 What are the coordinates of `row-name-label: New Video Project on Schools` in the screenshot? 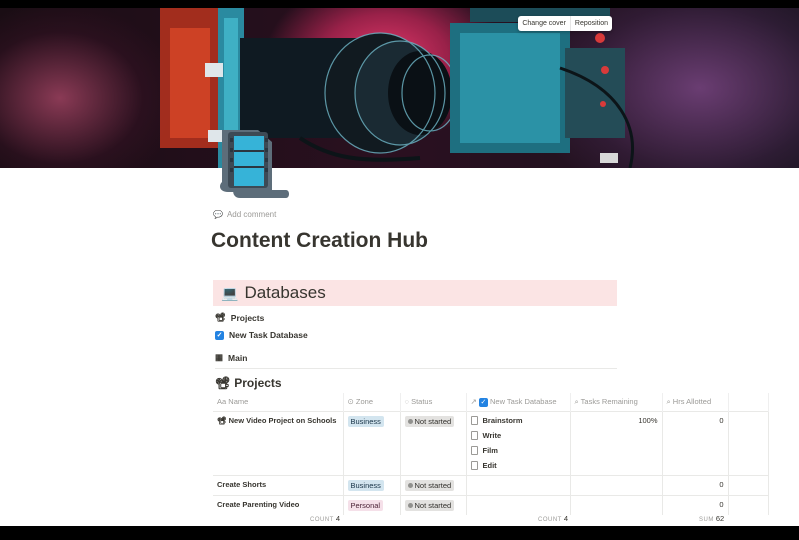 It's located at (282, 420).